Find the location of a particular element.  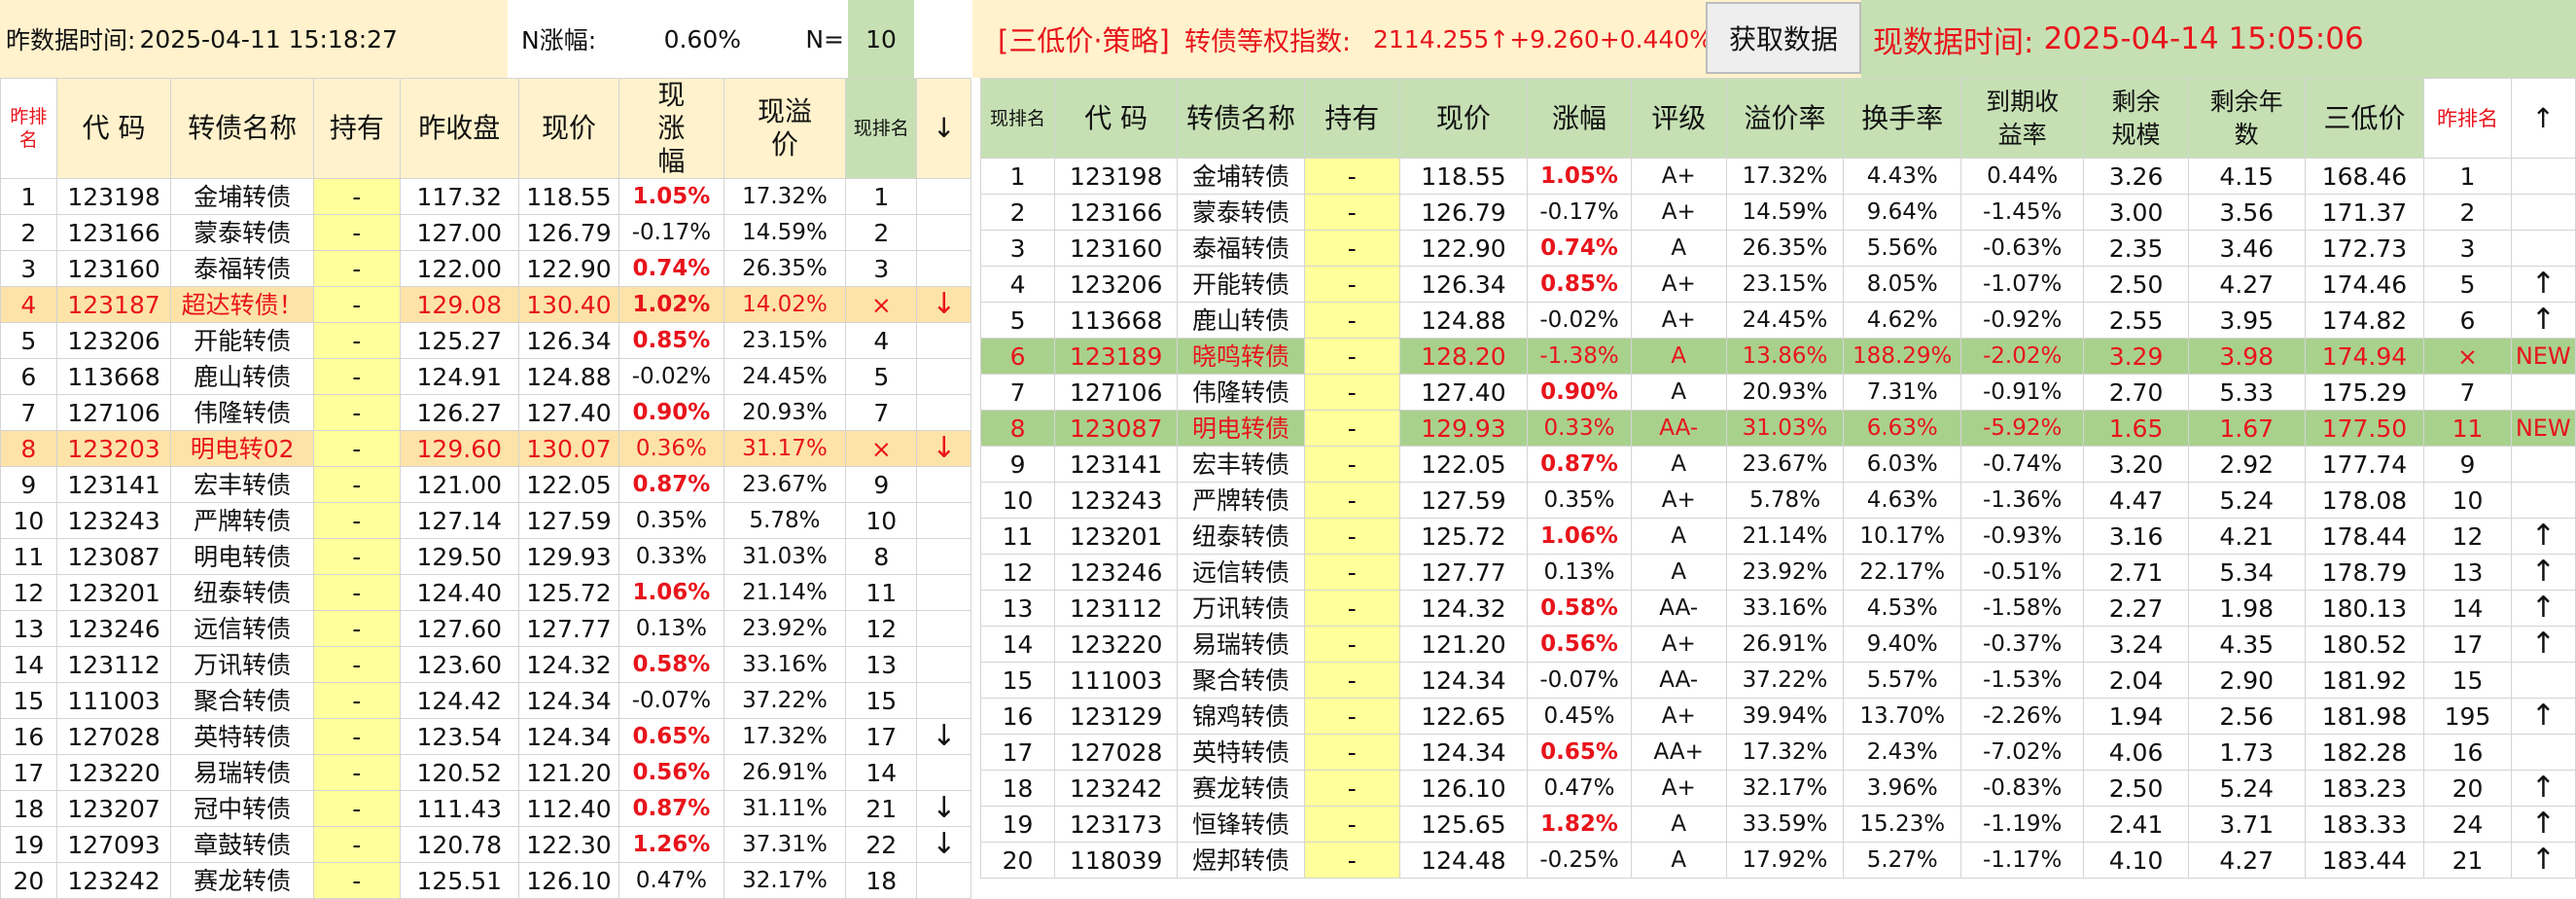

right-cell-到期收益率: -0.37% is located at coordinates (2023, 644).